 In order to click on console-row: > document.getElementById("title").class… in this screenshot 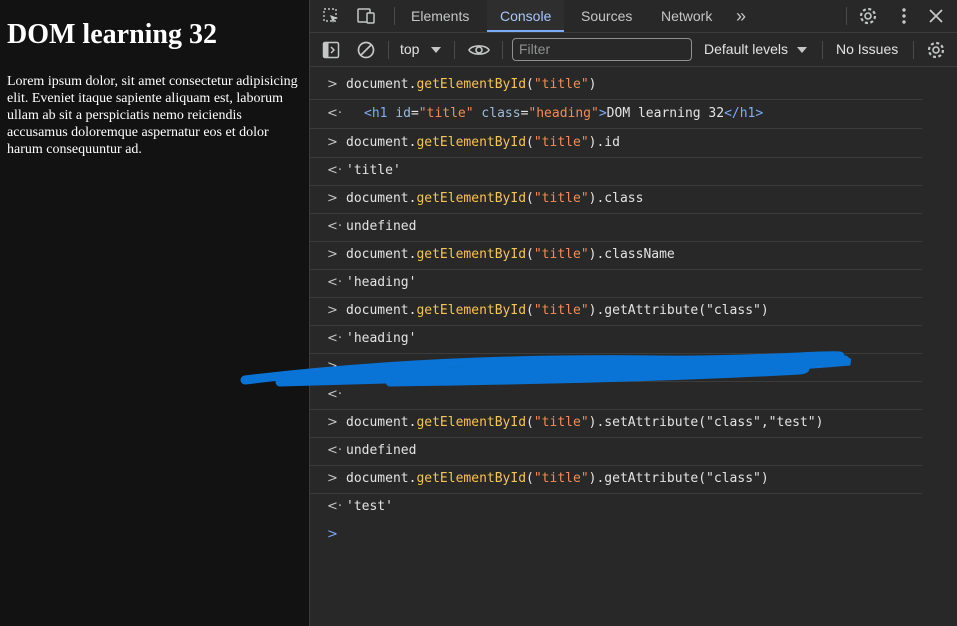, I will do `click(616, 255)`.